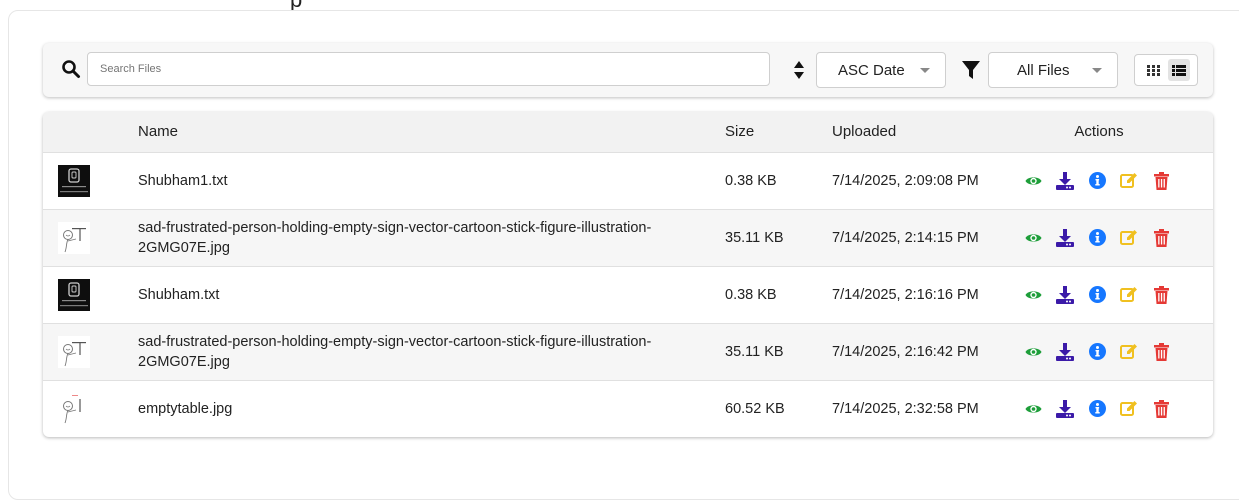 The height and width of the screenshot is (500, 1239). What do you see at coordinates (905, 351) in the screenshot?
I see `upload-date: 7/14/2025, 2:16:42 PM` at bounding box center [905, 351].